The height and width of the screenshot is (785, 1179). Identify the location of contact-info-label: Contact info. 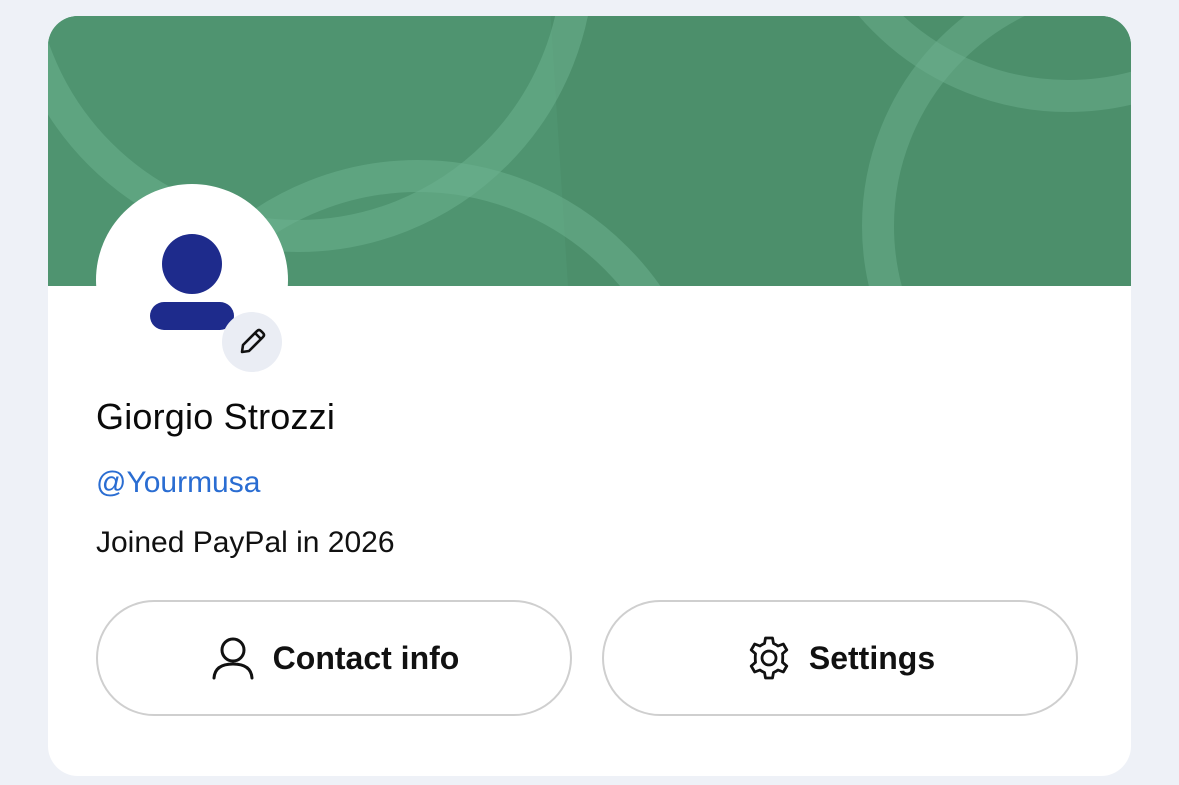
(366, 657).